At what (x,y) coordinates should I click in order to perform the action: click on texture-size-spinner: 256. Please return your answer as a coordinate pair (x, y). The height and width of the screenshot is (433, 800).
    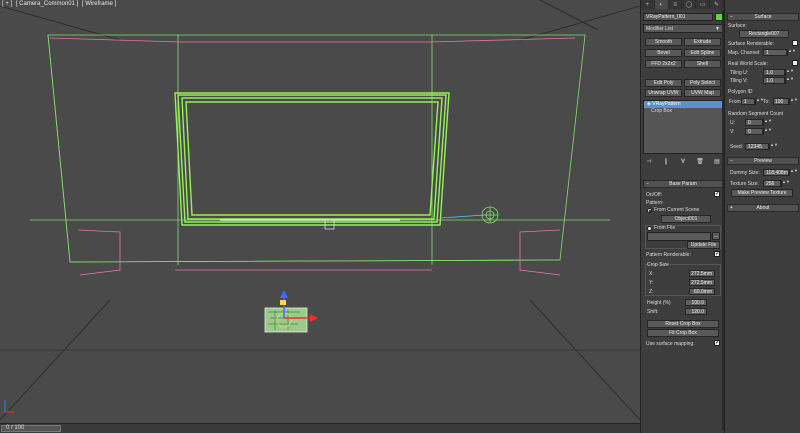
    Looking at the image, I should click on (772, 183).